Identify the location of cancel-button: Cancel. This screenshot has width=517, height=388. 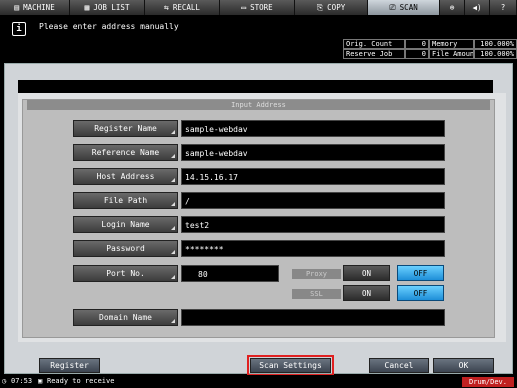
(399, 365).